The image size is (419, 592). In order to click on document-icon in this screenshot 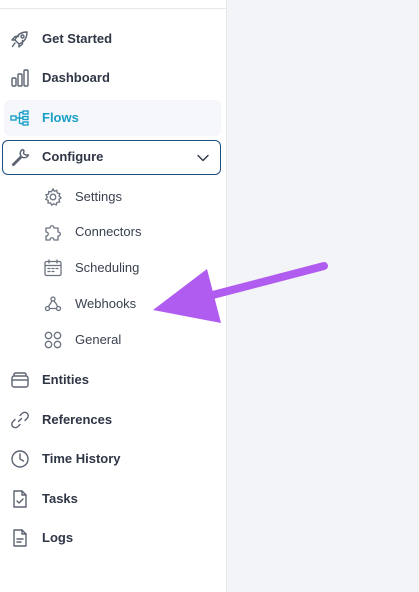, I will do `click(20, 538)`.